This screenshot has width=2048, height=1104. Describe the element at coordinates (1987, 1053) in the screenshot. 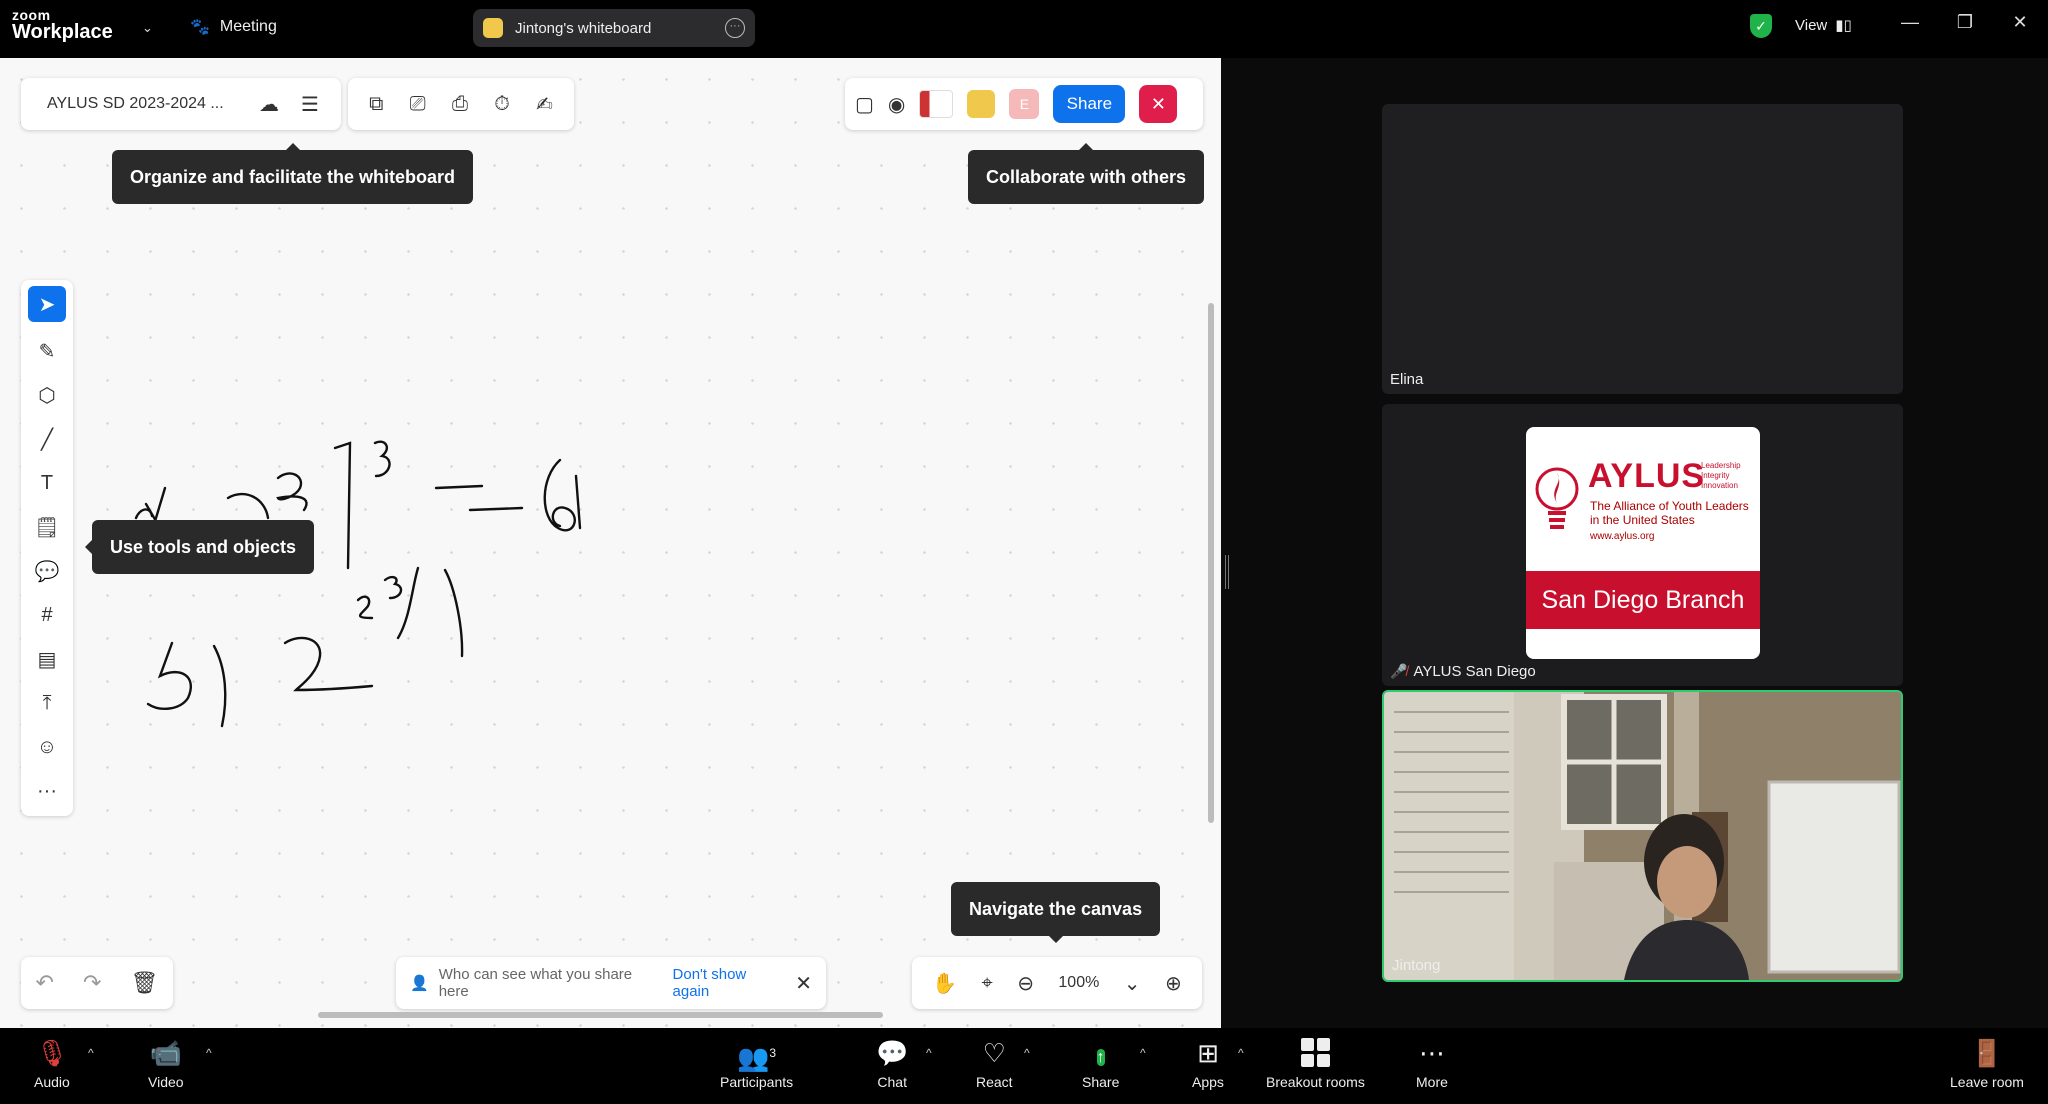

I see `leave-icon: 🚪` at that location.